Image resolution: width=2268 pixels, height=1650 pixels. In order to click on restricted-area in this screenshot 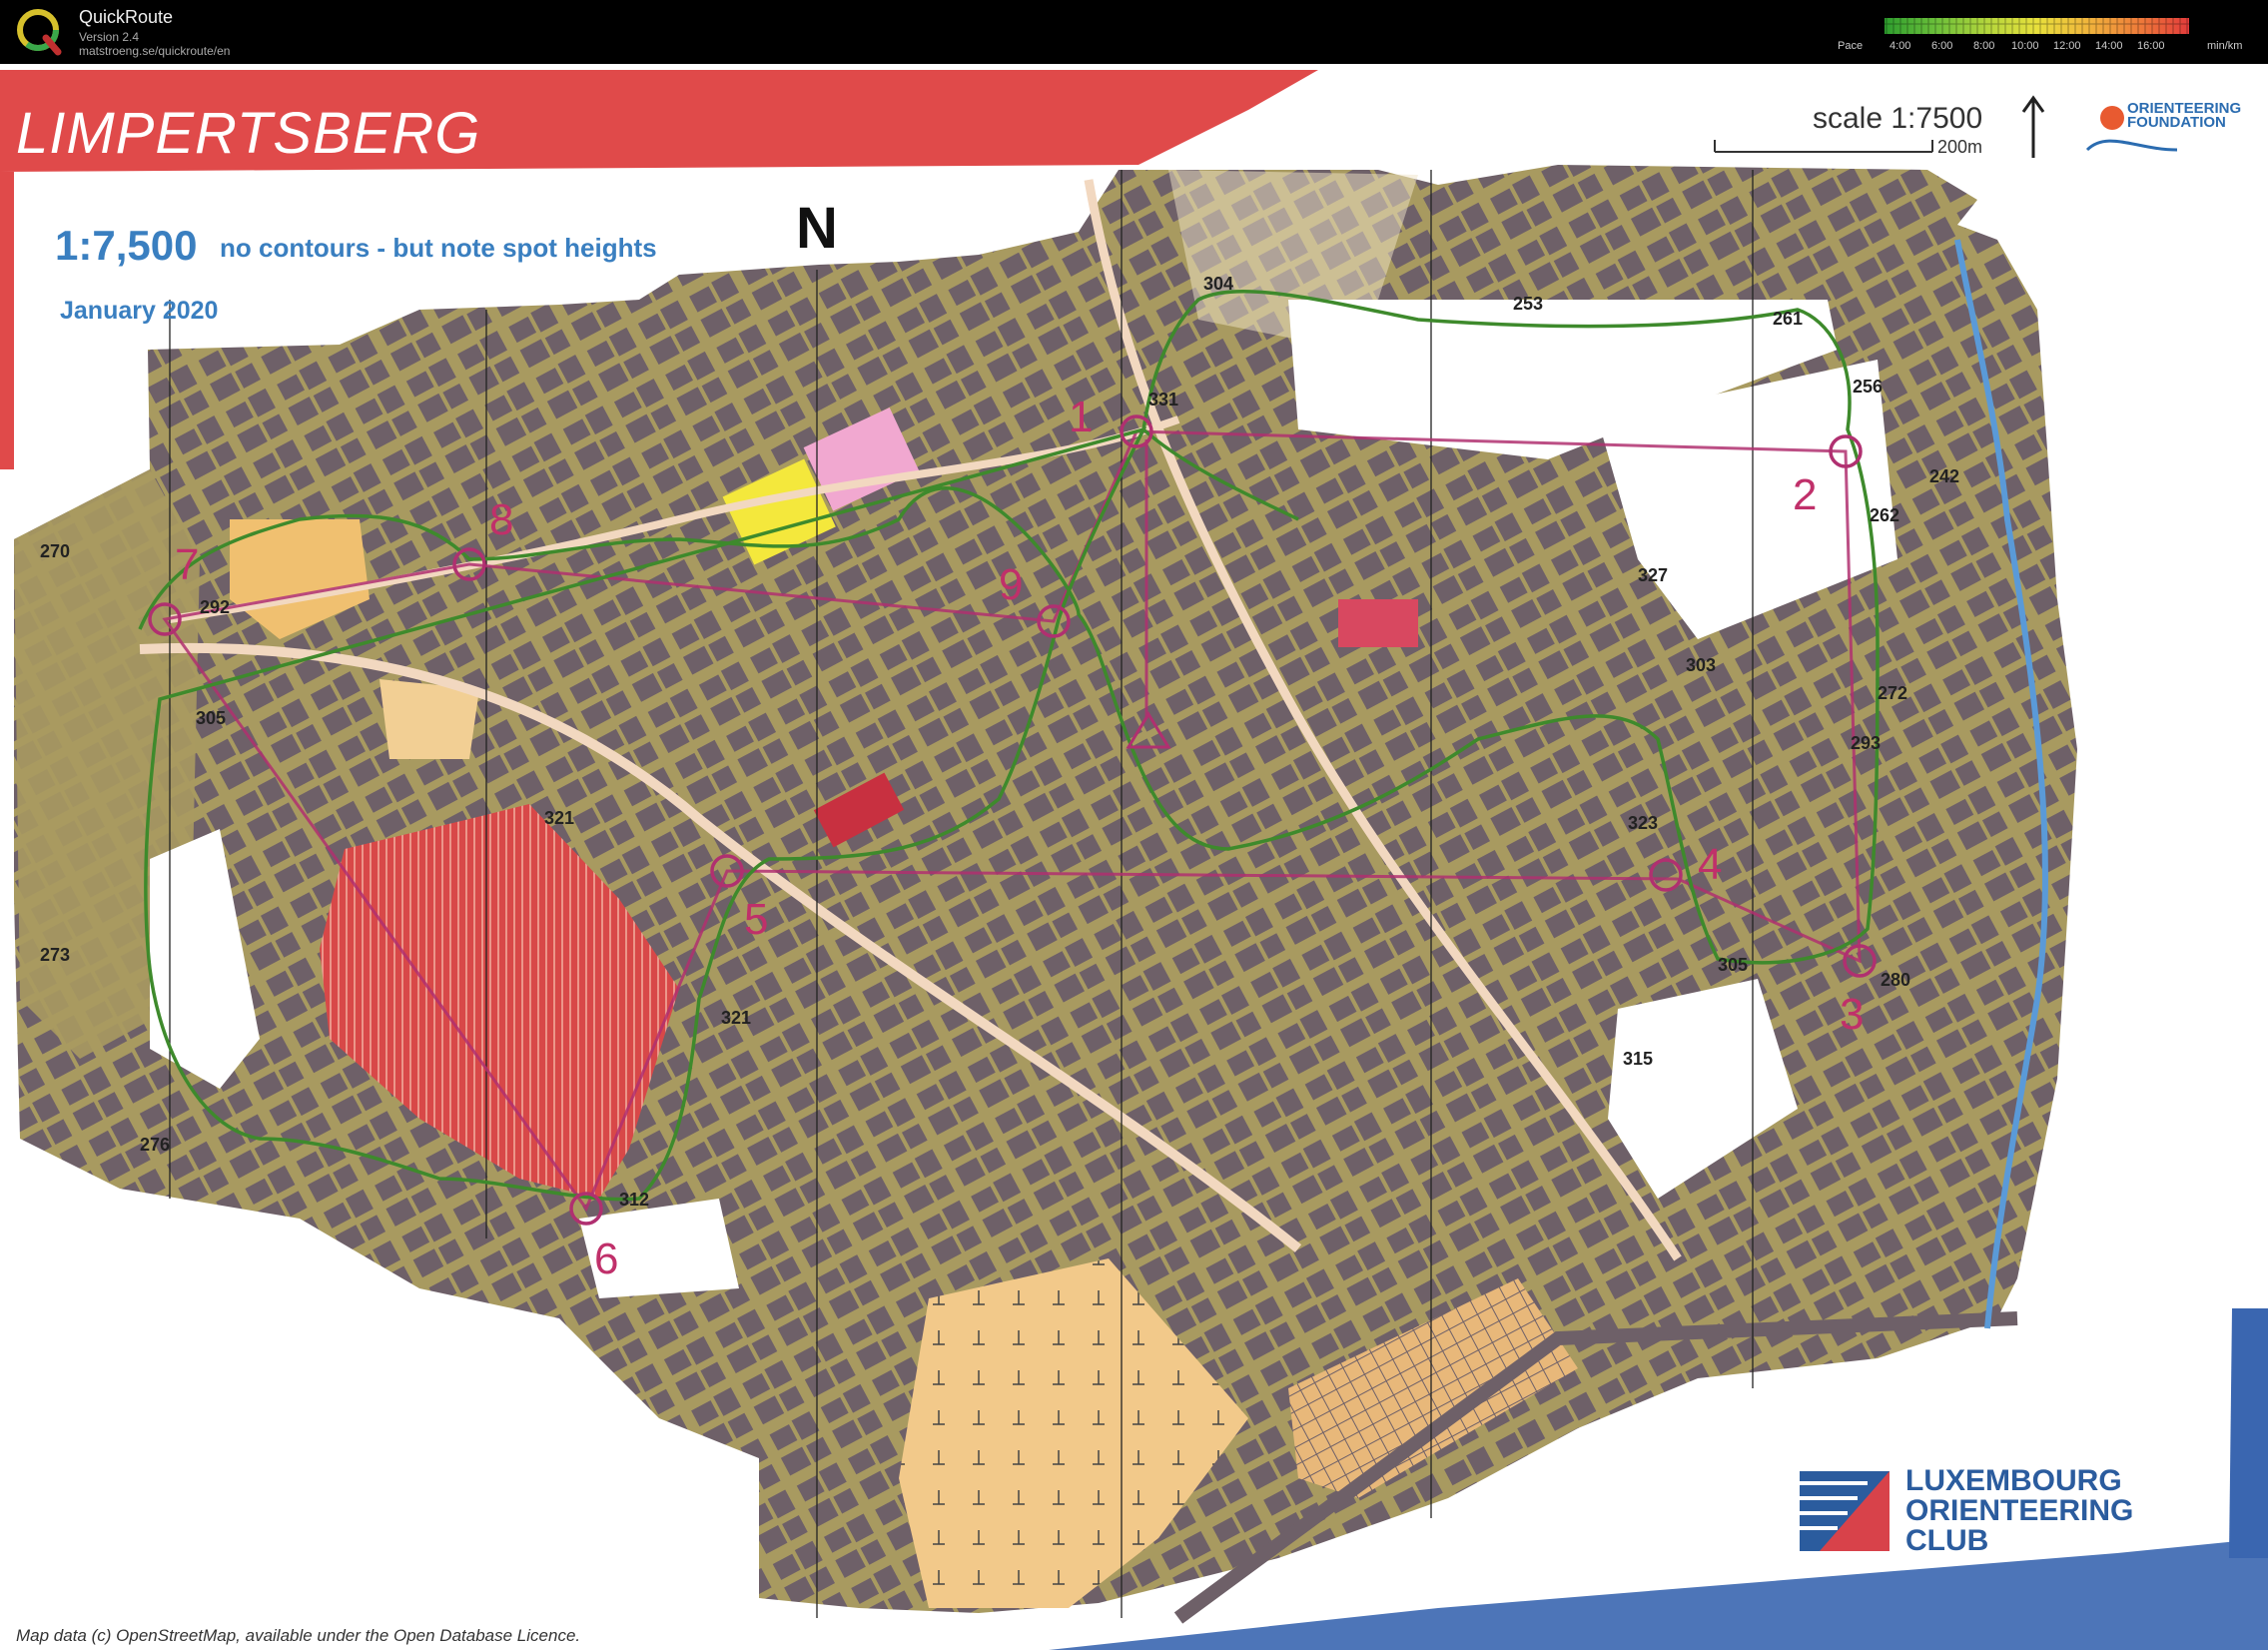, I will do `click(1378, 623)`.